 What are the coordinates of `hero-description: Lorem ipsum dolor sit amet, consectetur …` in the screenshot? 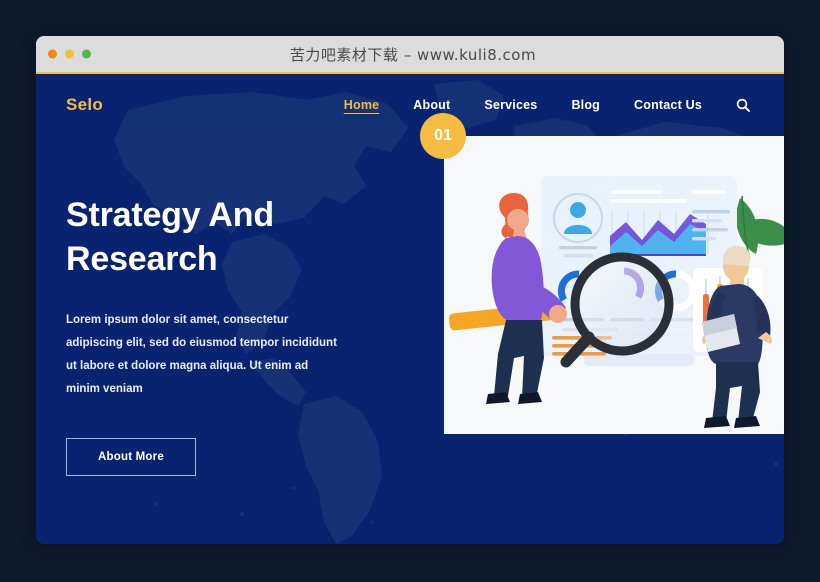 It's located at (201, 355).